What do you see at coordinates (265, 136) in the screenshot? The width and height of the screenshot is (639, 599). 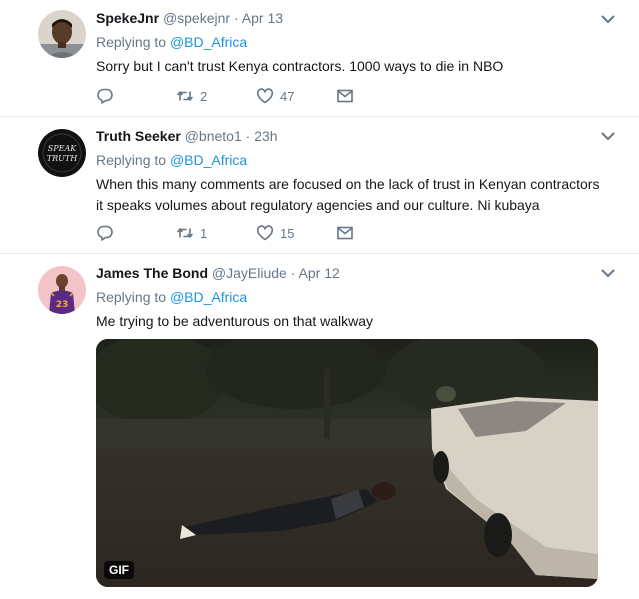 I see `tweet-timestamp: 23h` at bounding box center [265, 136].